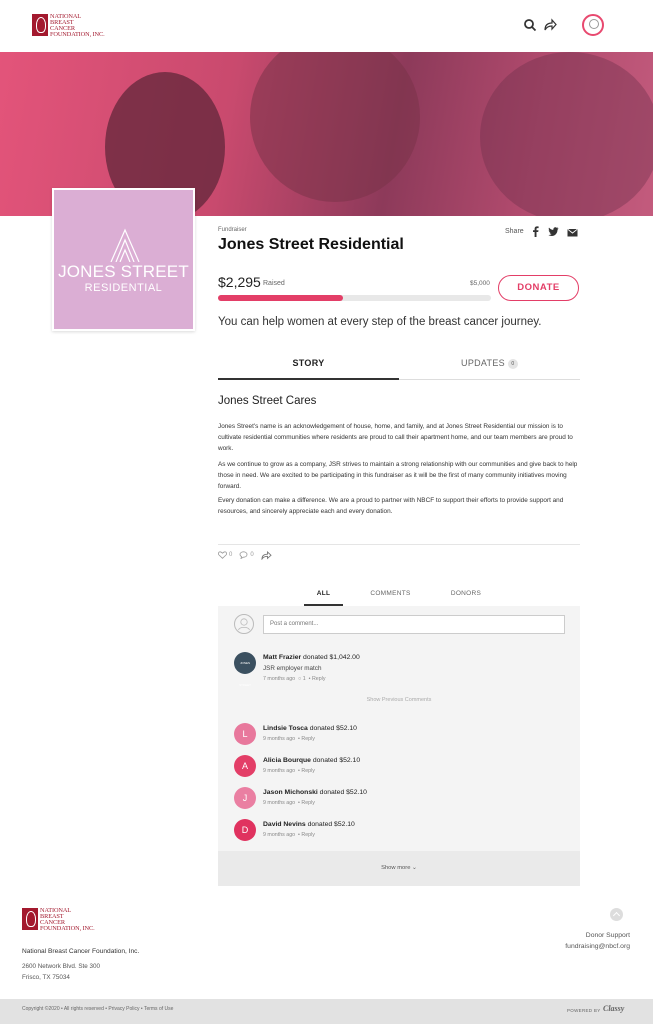 The height and width of the screenshot is (1024, 653). Describe the element at coordinates (466, 596) in the screenshot. I see `activity-tab-donors: DONORS` at that location.